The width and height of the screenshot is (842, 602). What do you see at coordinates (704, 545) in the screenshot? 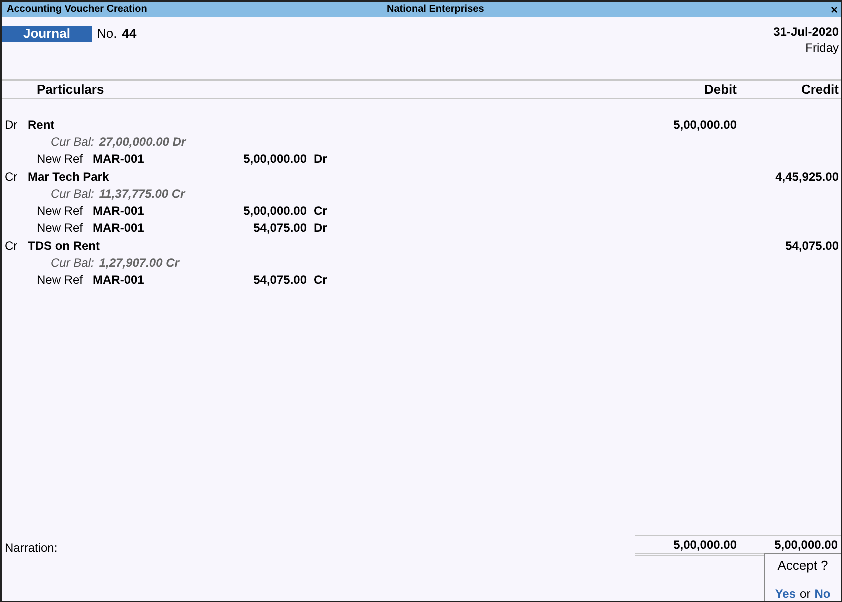
I see `debit-total: 5,00,000.00` at bounding box center [704, 545].